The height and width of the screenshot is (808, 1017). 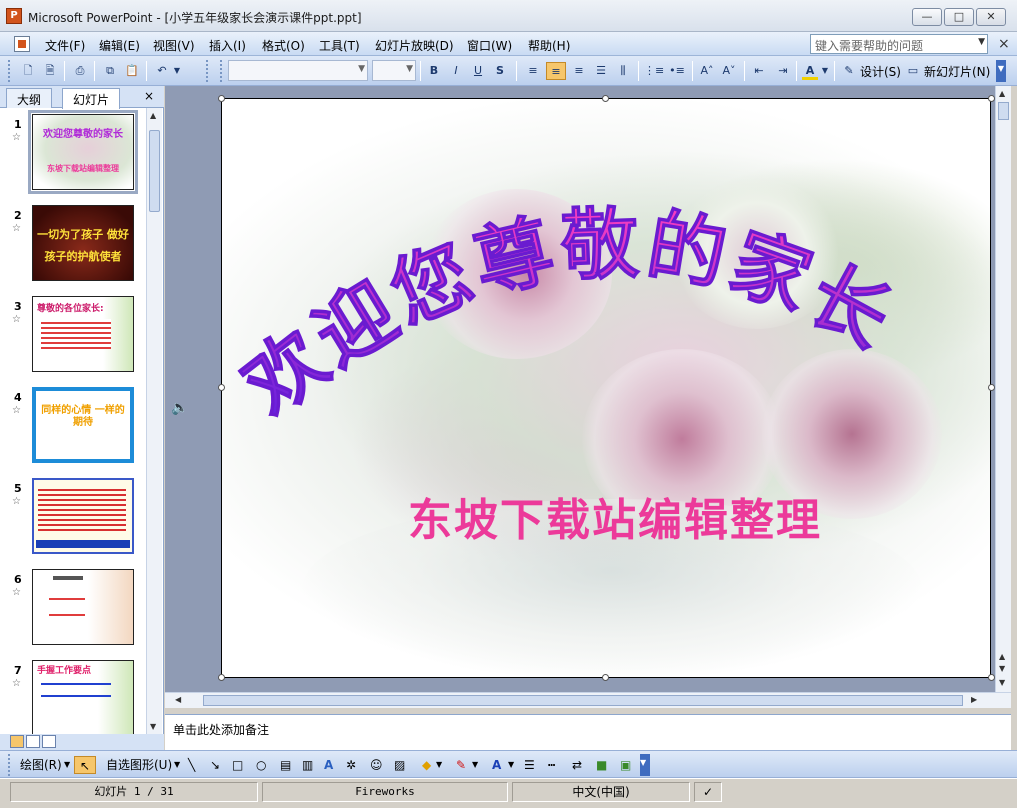 I want to click on menu-tools: 工具(T), so click(x=339, y=45).